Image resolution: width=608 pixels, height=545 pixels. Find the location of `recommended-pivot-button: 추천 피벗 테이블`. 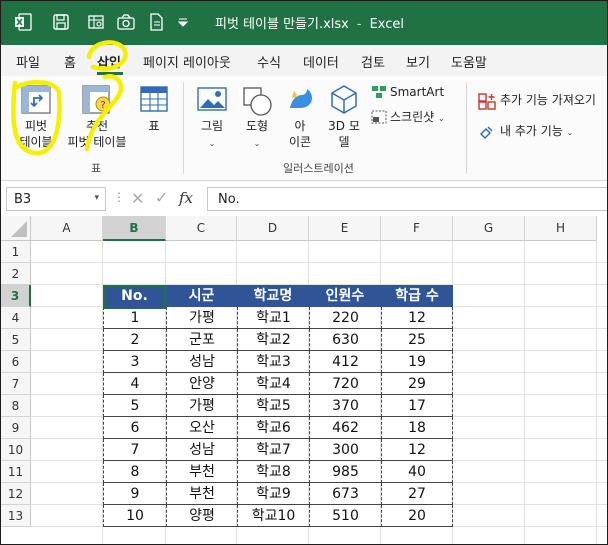

recommended-pivot-button: 추천 피벗 테이블 is located at coordinates (97, 134).